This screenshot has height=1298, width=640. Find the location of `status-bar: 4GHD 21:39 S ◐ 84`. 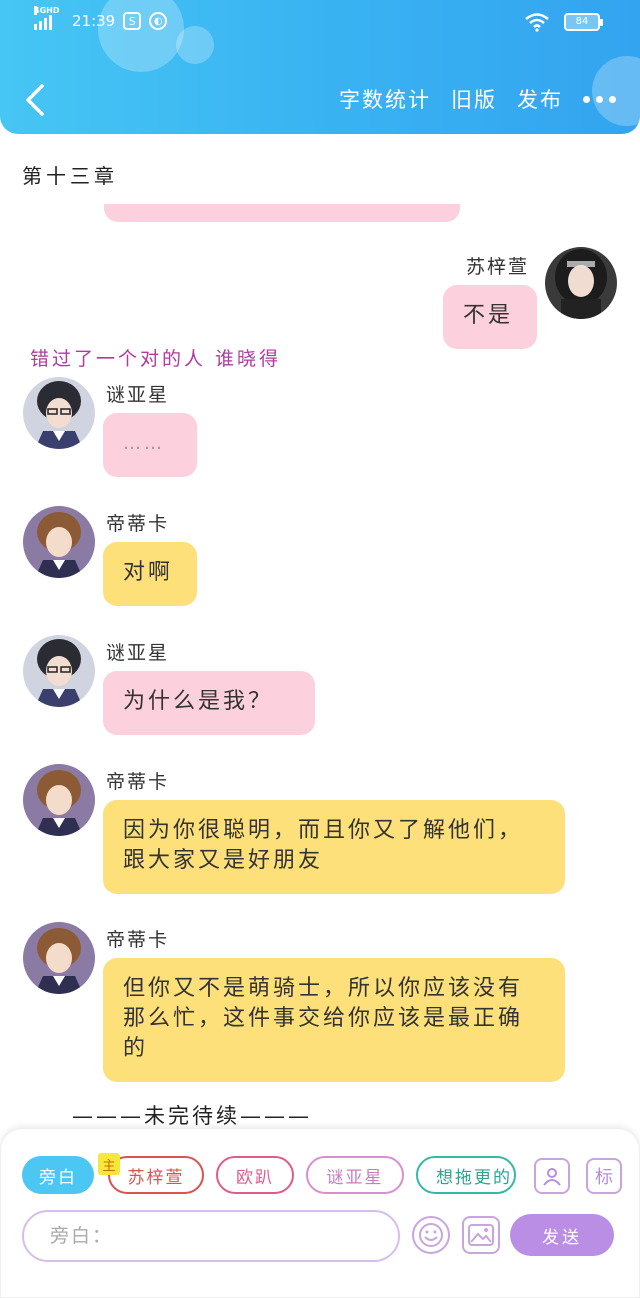

status-bar: 4GHD 21:39 S ◐ 84 is located at coordinates (320, 23).